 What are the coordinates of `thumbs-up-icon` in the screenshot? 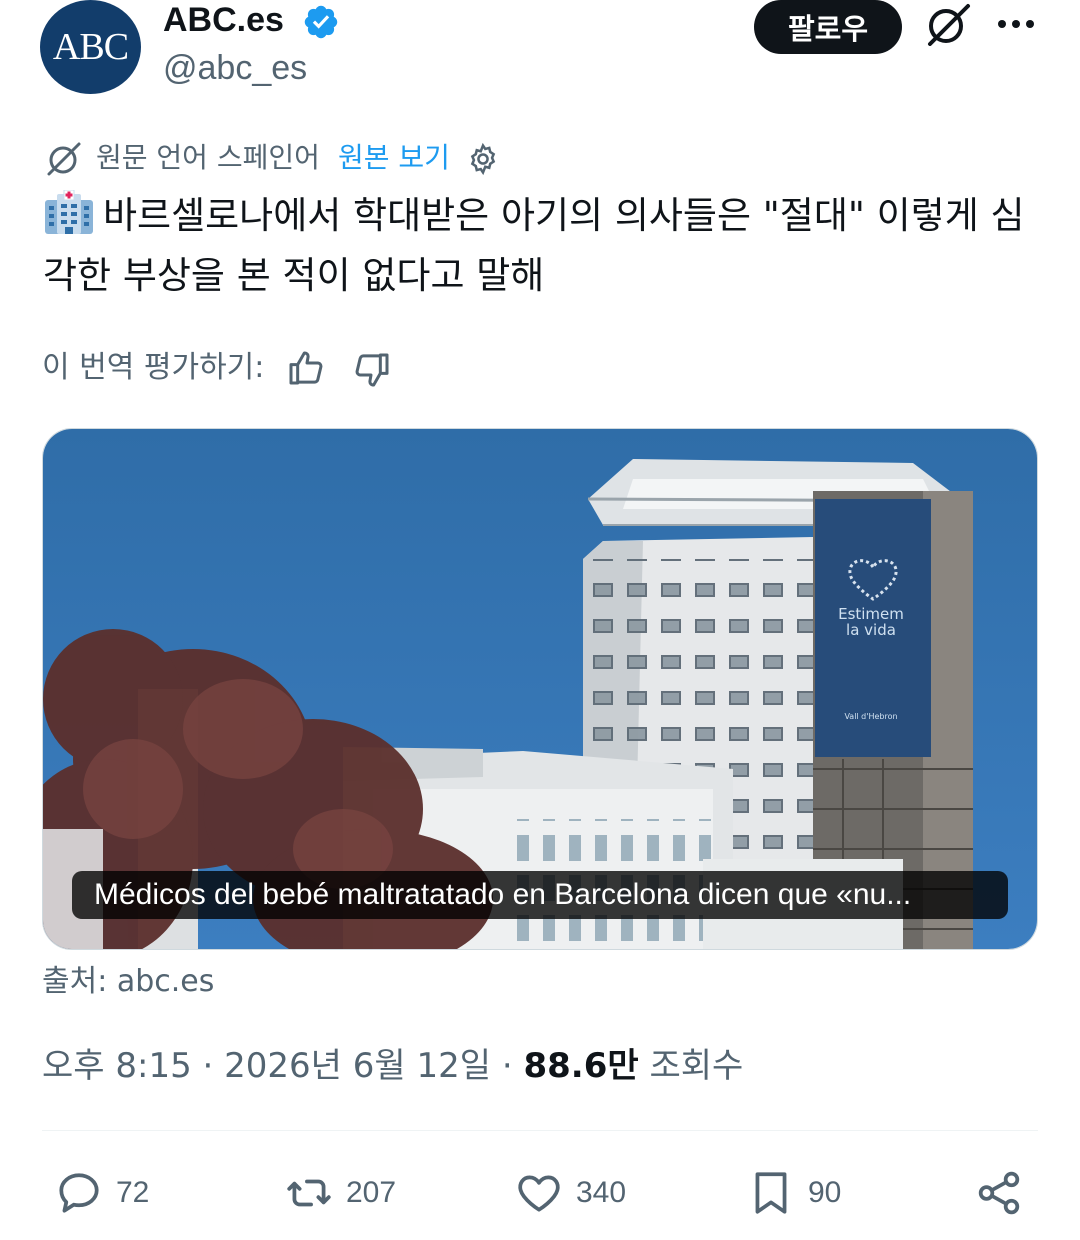 It's located at (306, 368).